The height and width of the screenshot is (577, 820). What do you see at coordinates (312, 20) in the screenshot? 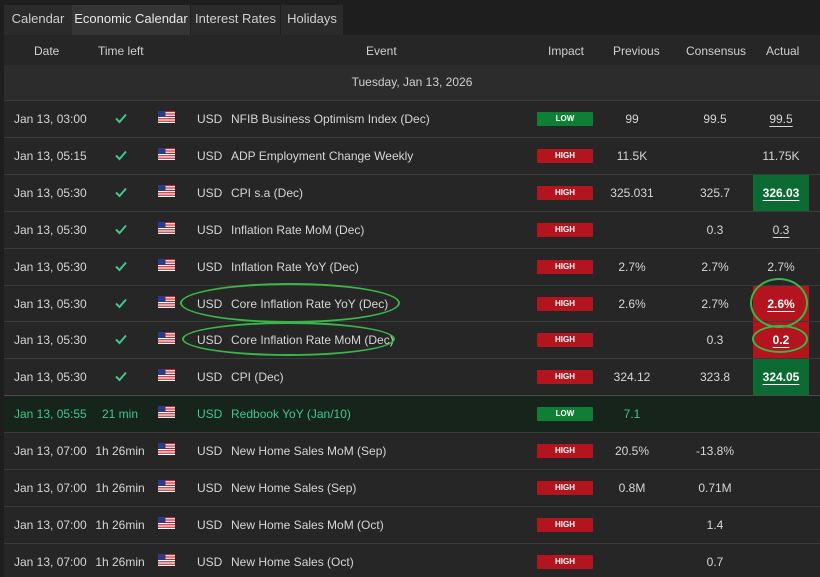
I see `tab-holidays: Holidays` at bounding box center [312, 20].